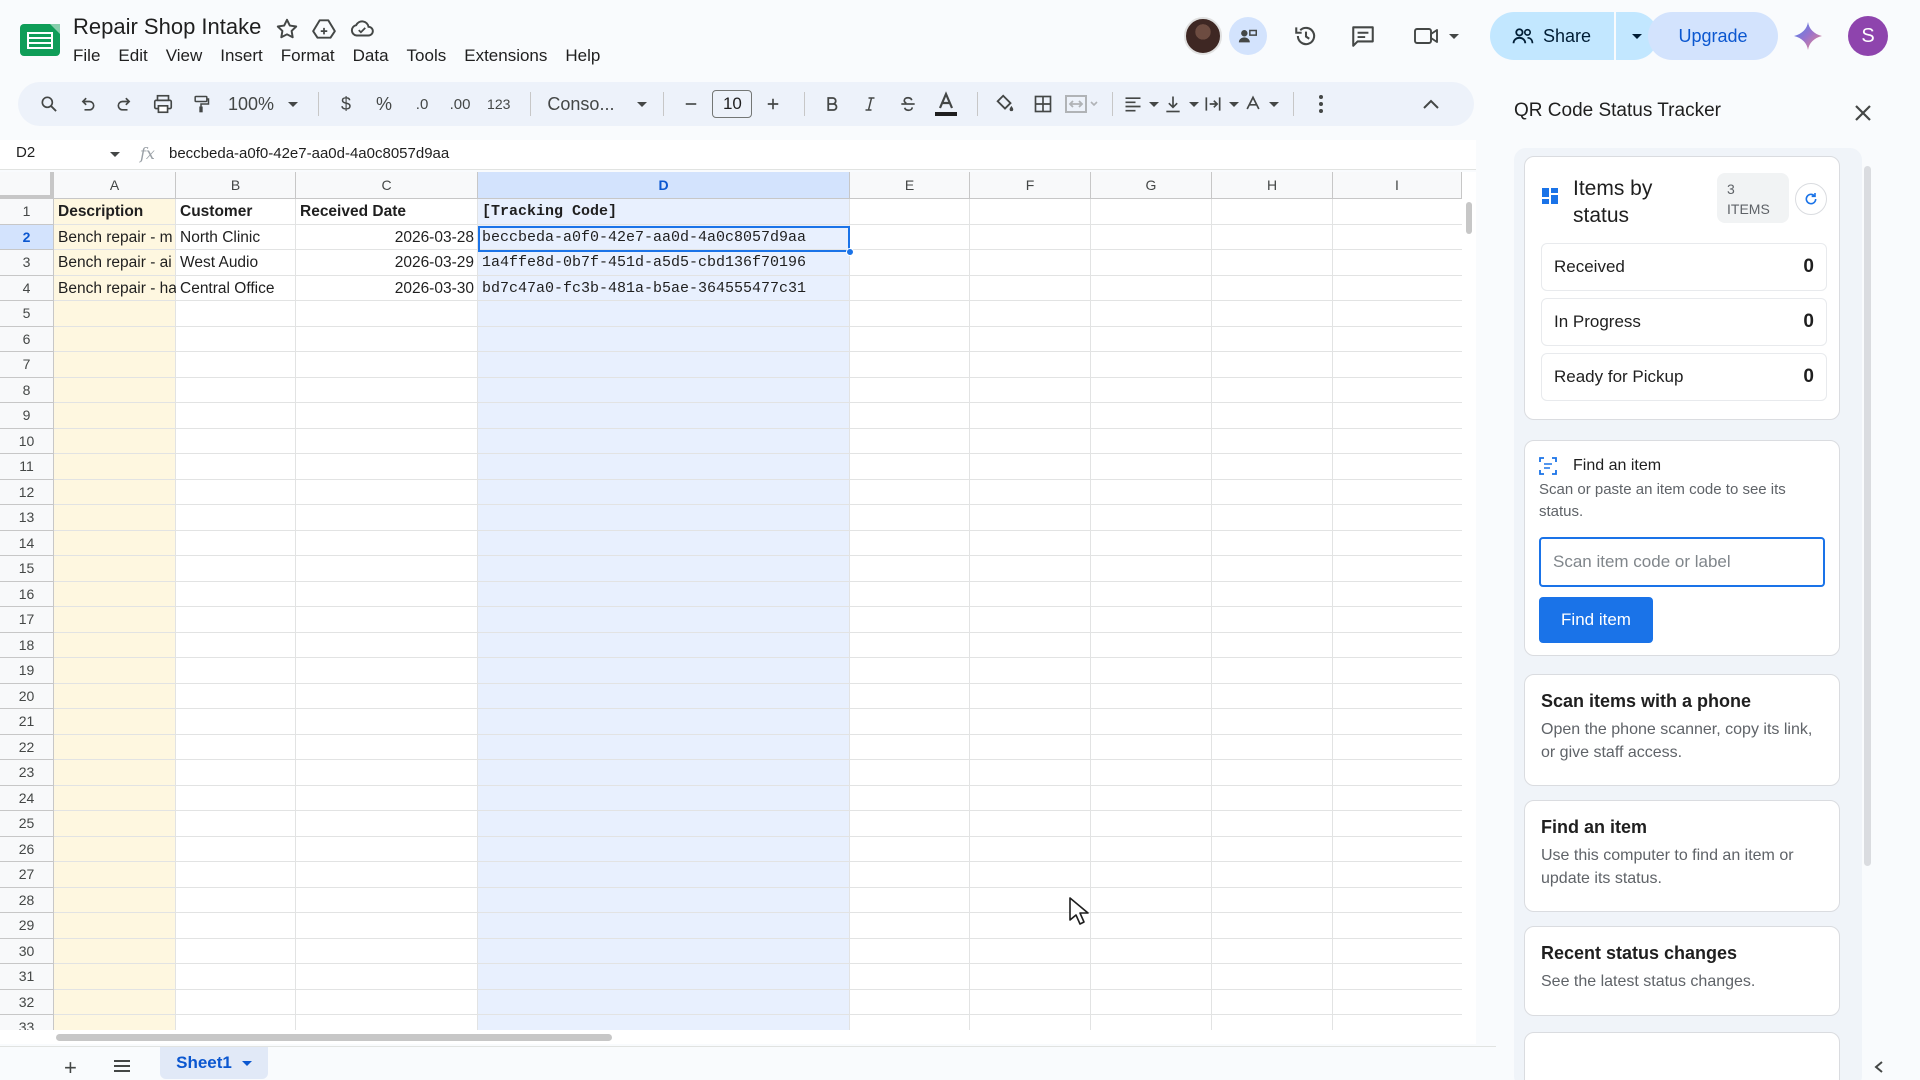 Image resolution: width=1920 pixels, height=1080 pixels. I want to click on cell: Bench repair - ai, so click(115, 263).